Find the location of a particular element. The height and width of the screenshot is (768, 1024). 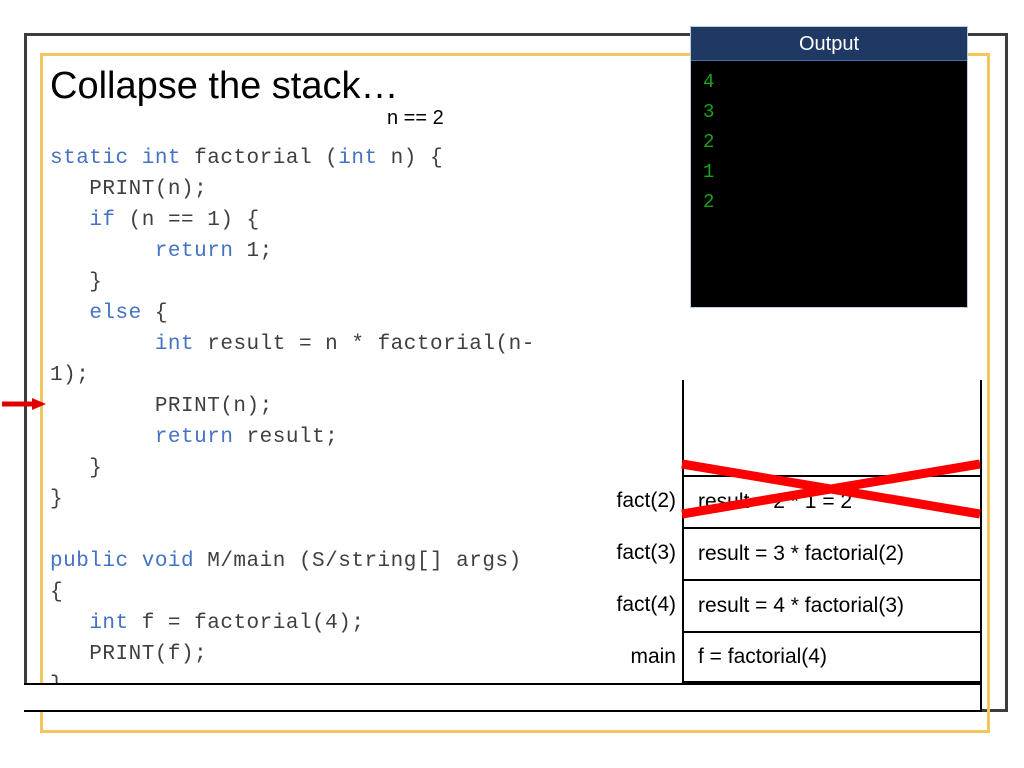

code-line: if (n == 1) { is located at coordinates (360, 220).